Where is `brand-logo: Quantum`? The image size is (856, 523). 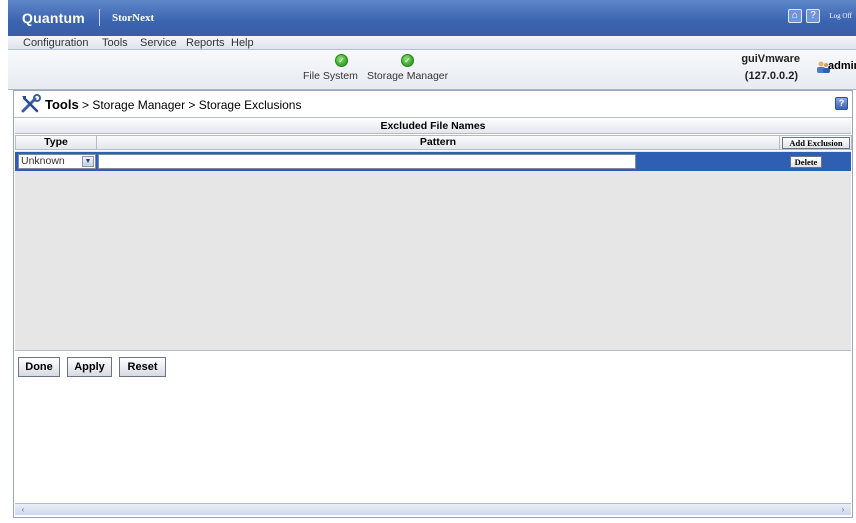 brand-logo: Quantum is located at coordinates (53, 18).